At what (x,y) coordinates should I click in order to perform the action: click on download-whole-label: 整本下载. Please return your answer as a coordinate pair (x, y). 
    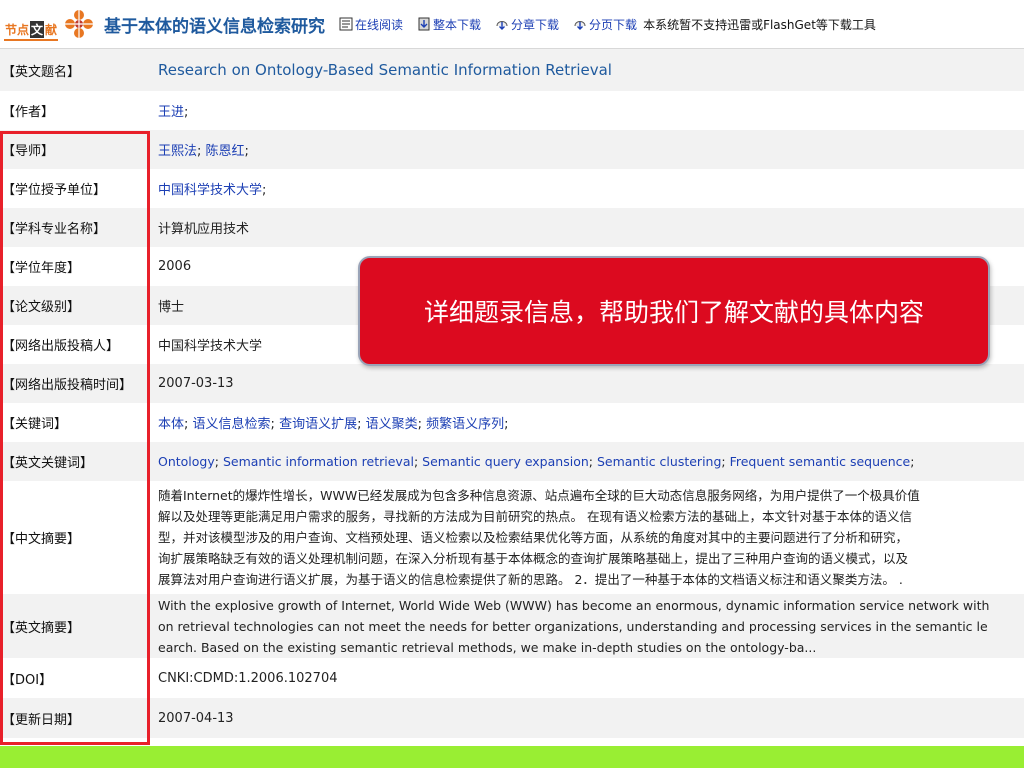
    Looking at the image, I should click on (457, 24).